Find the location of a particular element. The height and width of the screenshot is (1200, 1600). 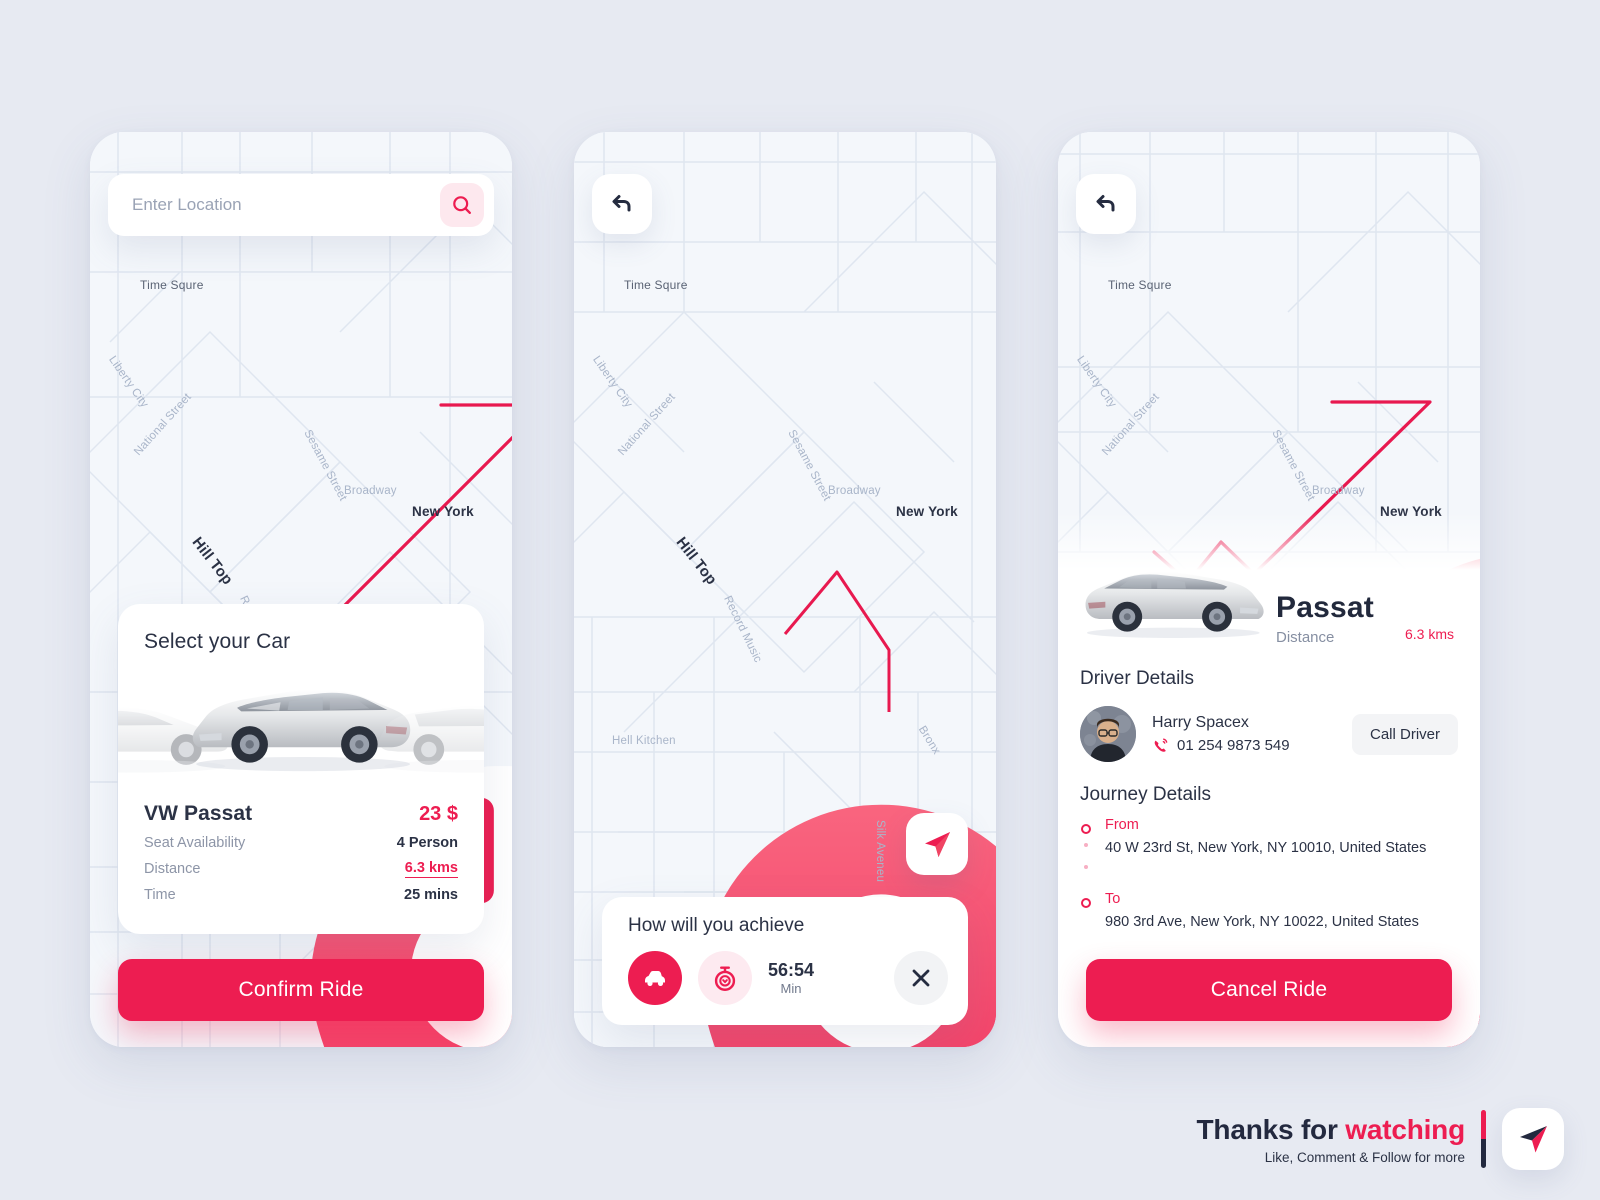

vehicle-distance-value: 6.3 kms is located at coordinates (1429, 634).